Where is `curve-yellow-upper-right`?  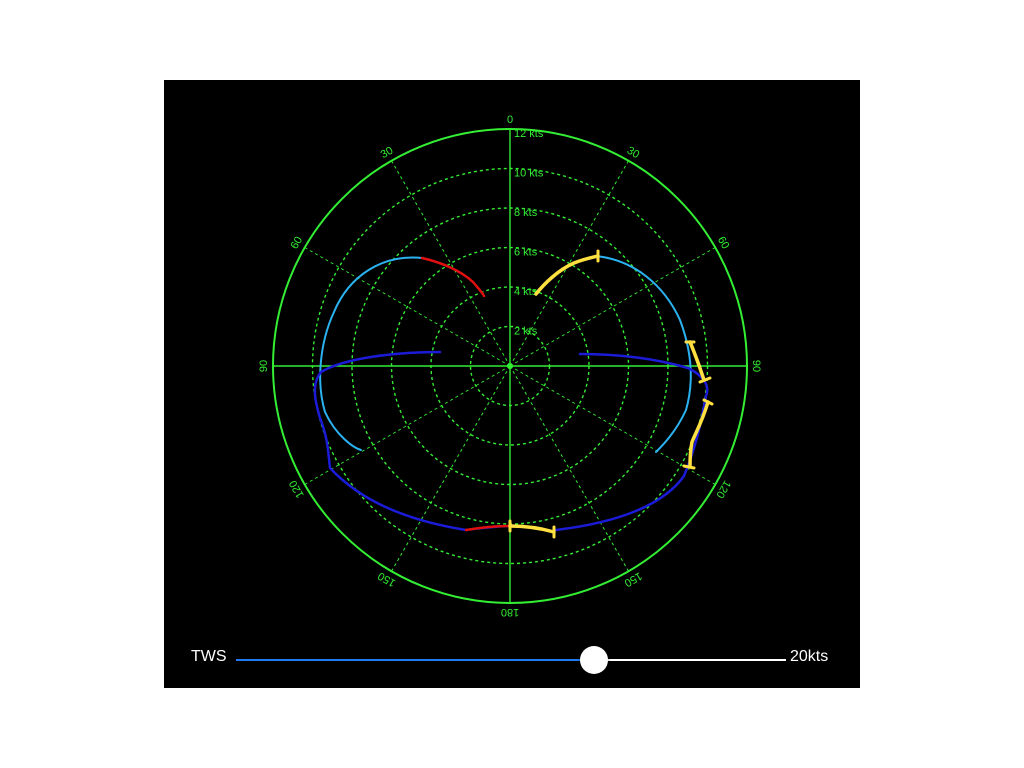
curve-yellow-upper-right is located at coordinates (567, 275).